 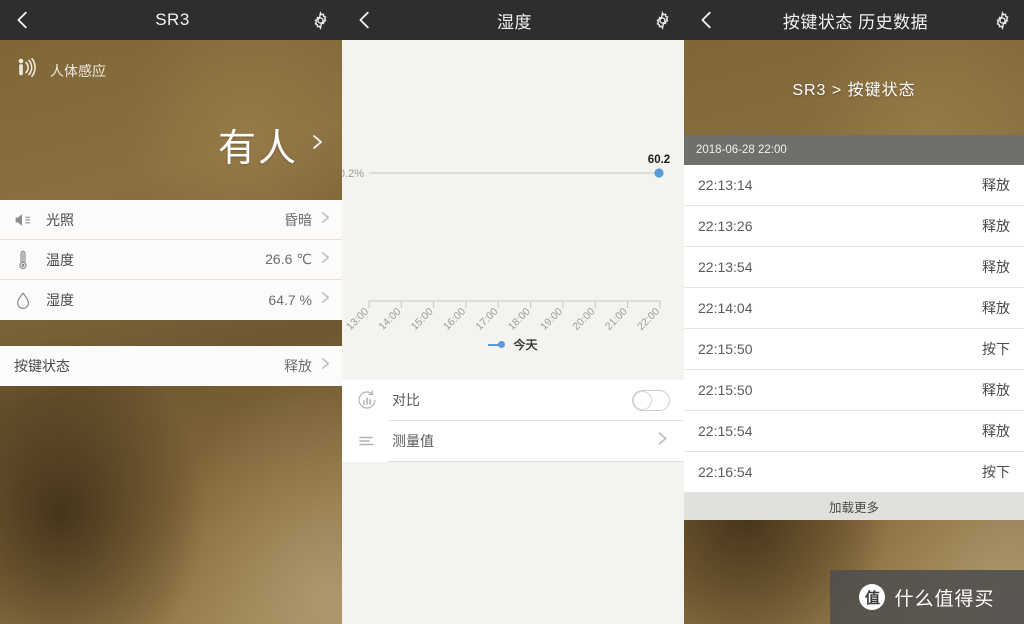 I want to click on button-state-value: 释放, so click(x=298, y=366).